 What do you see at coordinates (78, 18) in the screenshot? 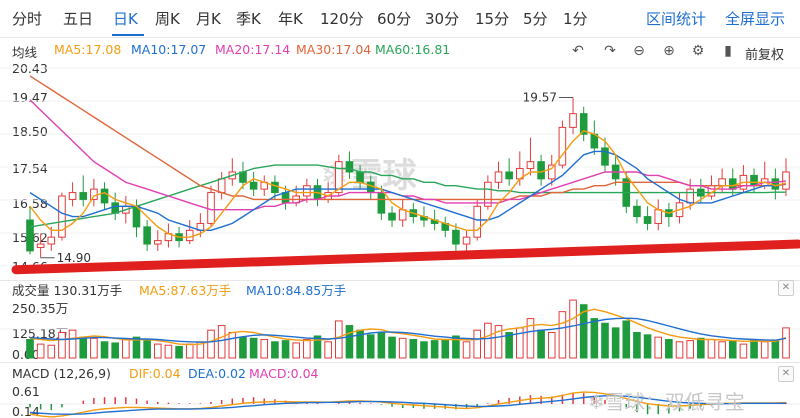
I see `tab-five-day: 五日` at bounding box center [78, 18].